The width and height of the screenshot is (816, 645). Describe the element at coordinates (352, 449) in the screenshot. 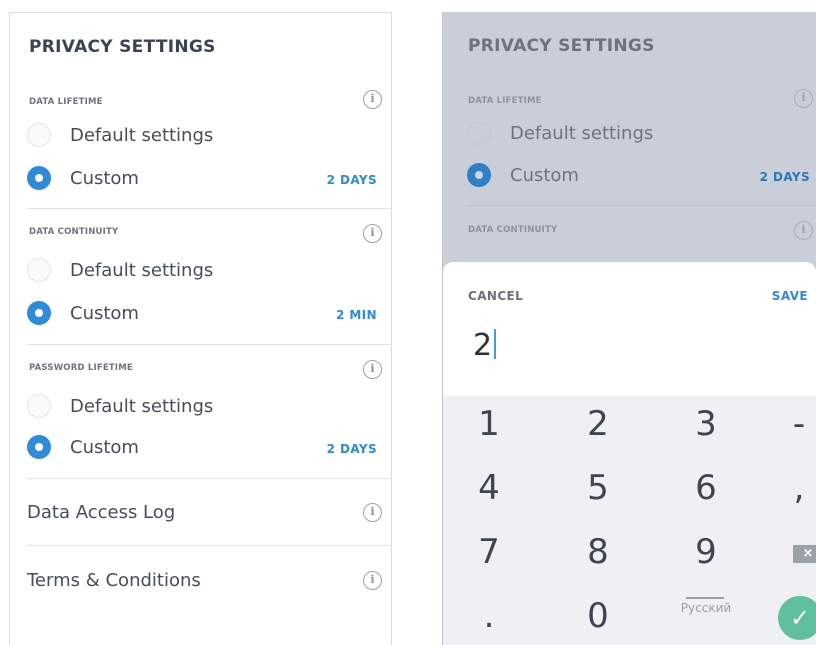

I see `password-lifetime-value: 2 DAYS` at that location.